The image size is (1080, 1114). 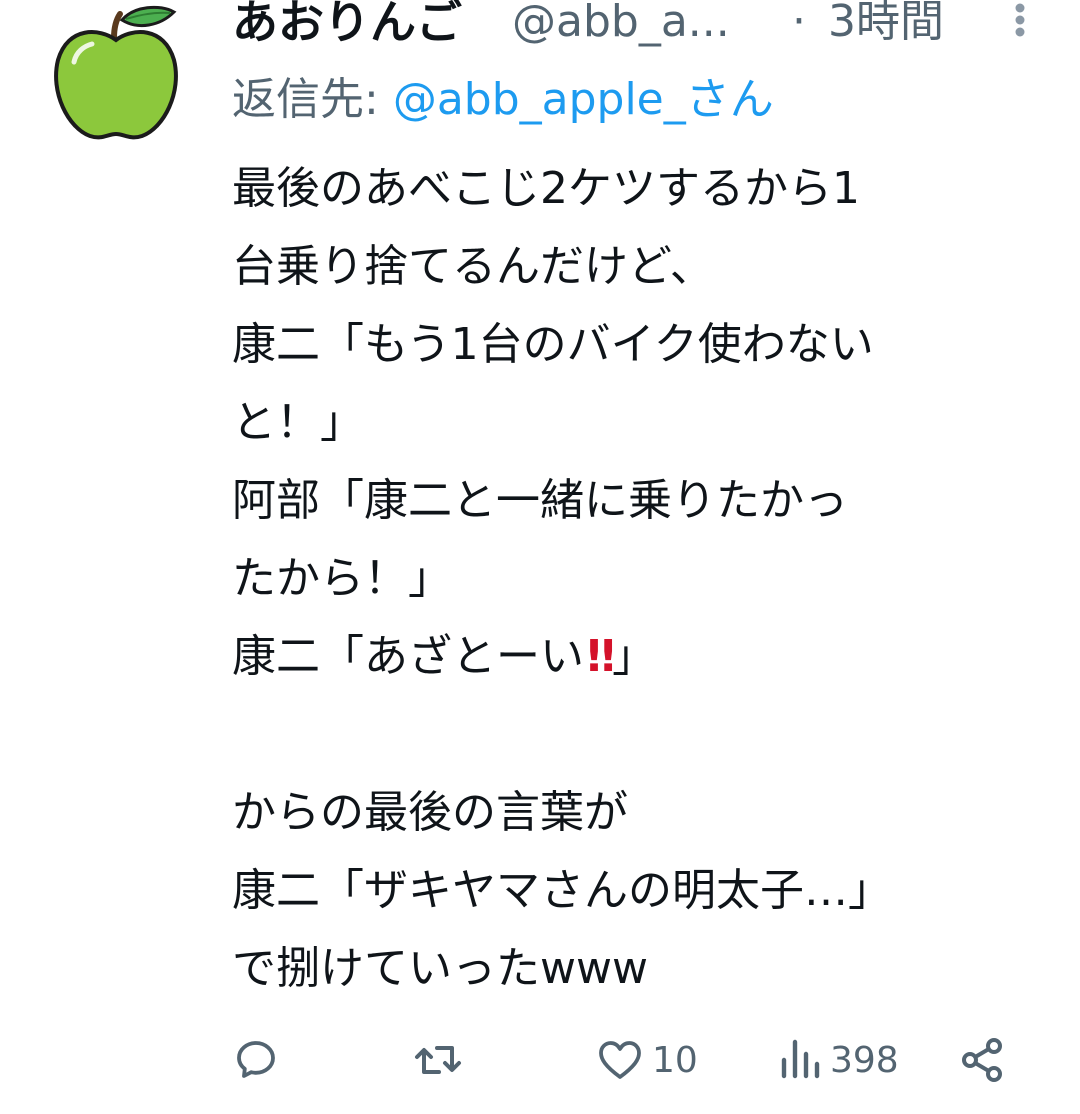 I want to click on share-button, so click(x=982, y=1060).